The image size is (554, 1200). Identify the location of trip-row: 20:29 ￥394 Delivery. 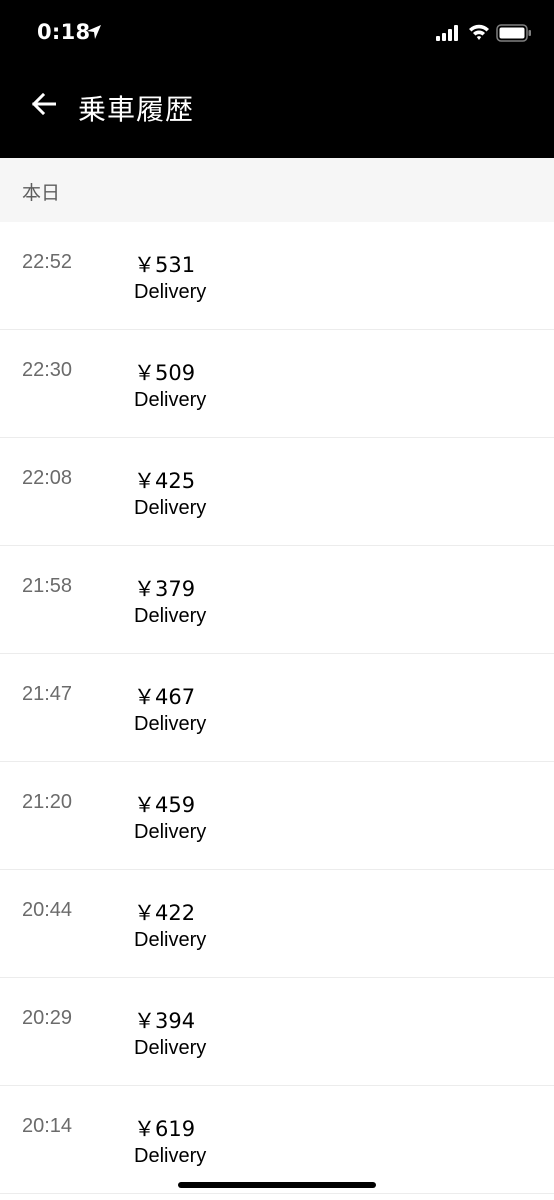
(277, 1032).